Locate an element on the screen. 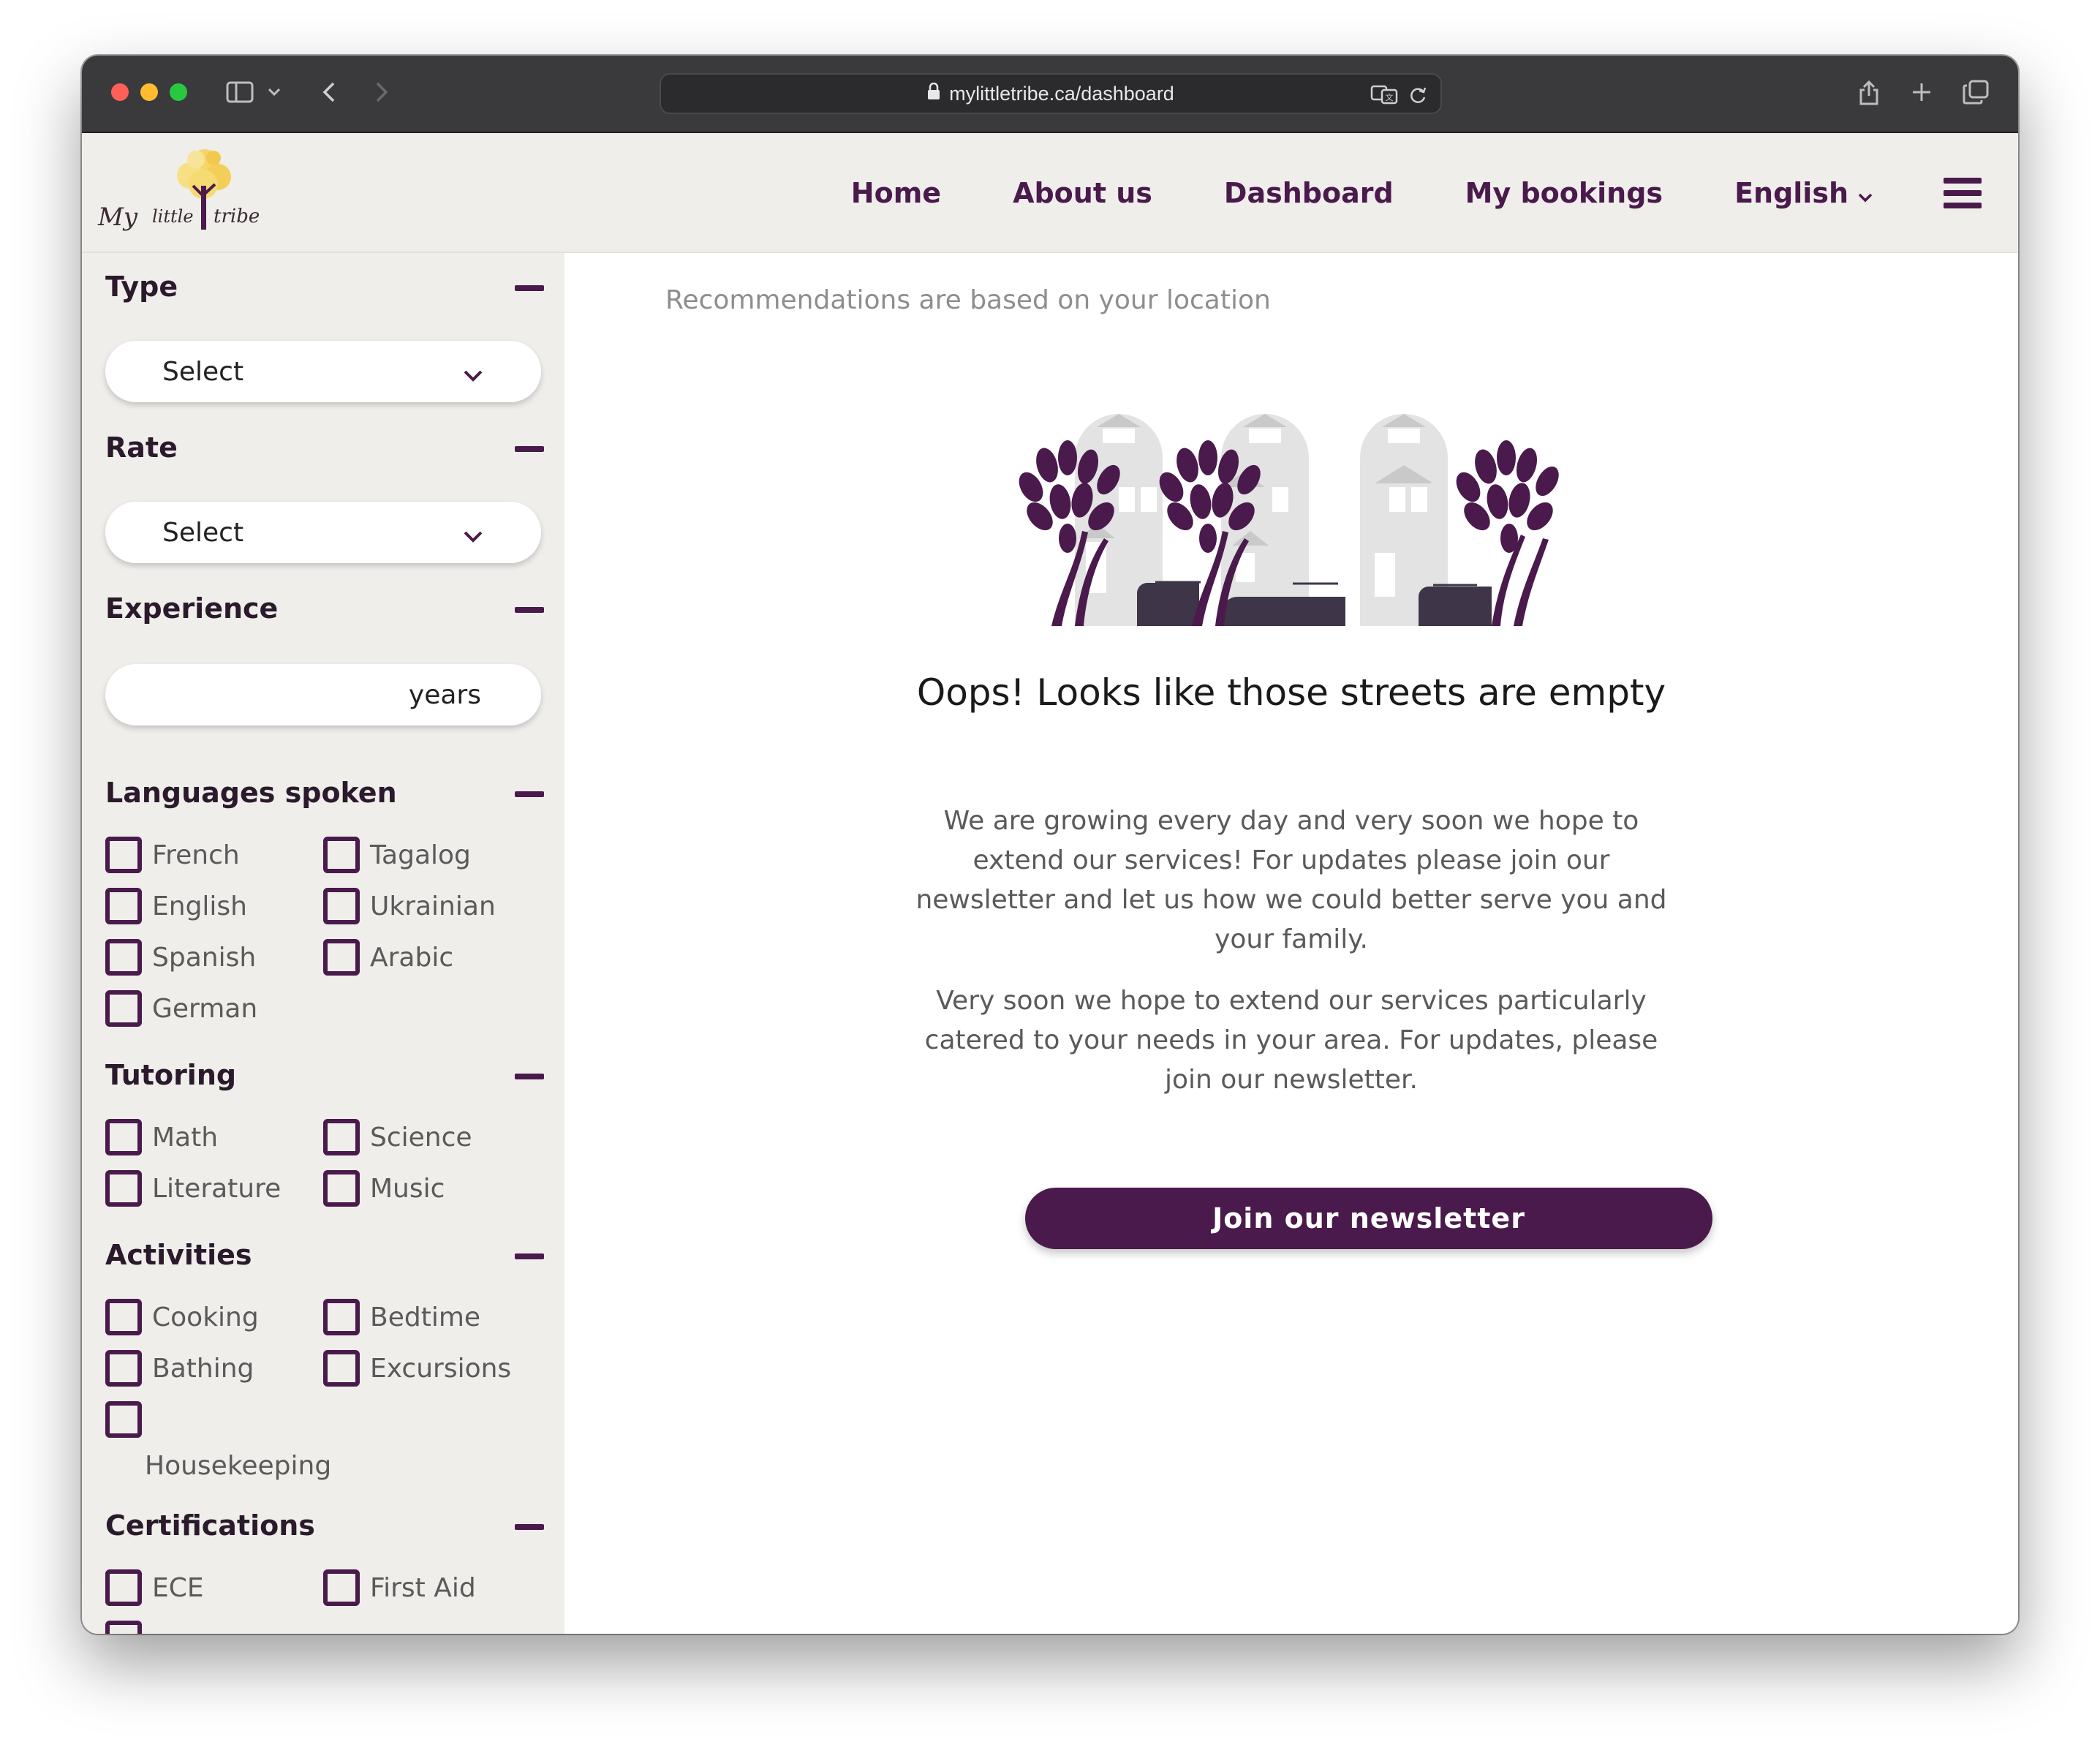 The width and height of the screenshot is (2100, 1742). checkbox-ece: ECE is located at coordinates (154, 1587).